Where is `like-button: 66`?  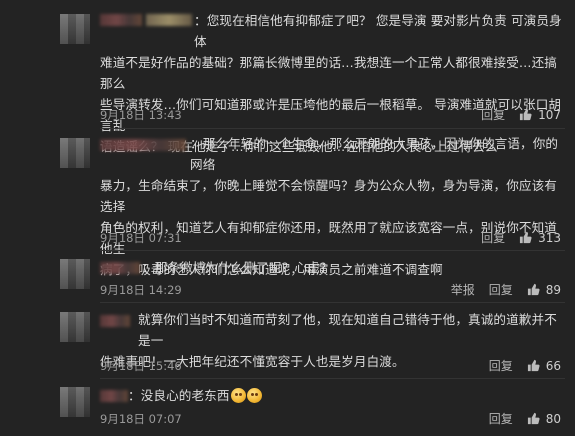 like-button: 66 is located at coordinates (544, 366).